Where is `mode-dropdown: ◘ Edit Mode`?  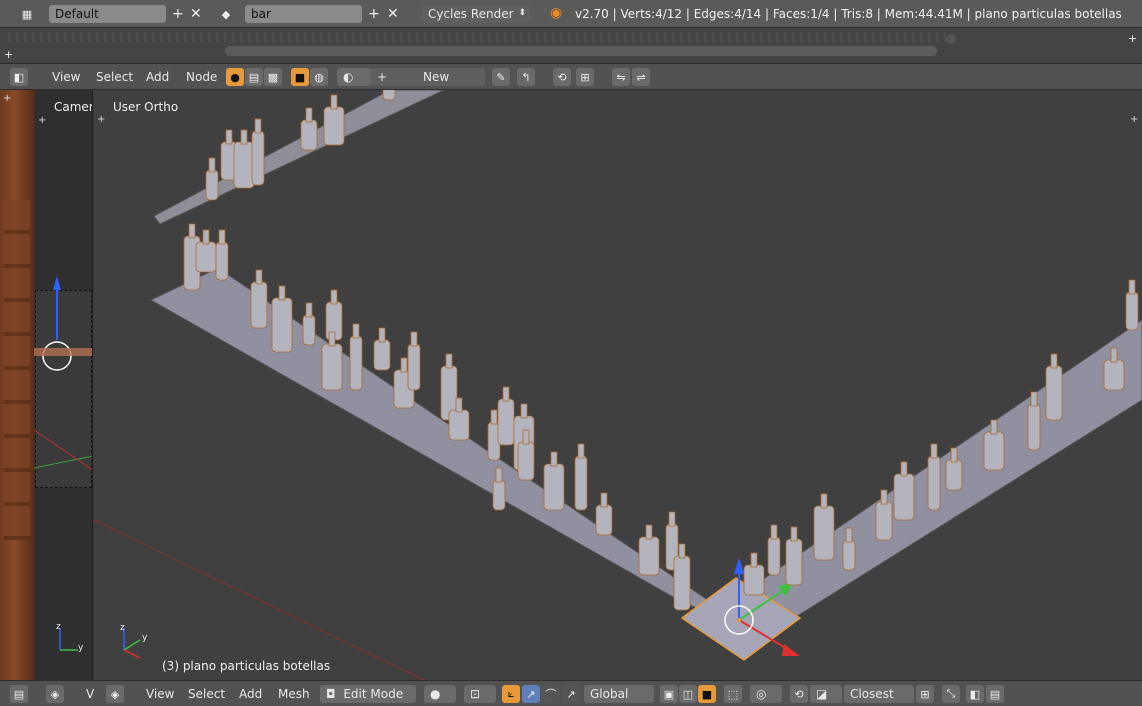 mode-dropdown: ◘ Edit Mode is located at coordinates (368, 694).